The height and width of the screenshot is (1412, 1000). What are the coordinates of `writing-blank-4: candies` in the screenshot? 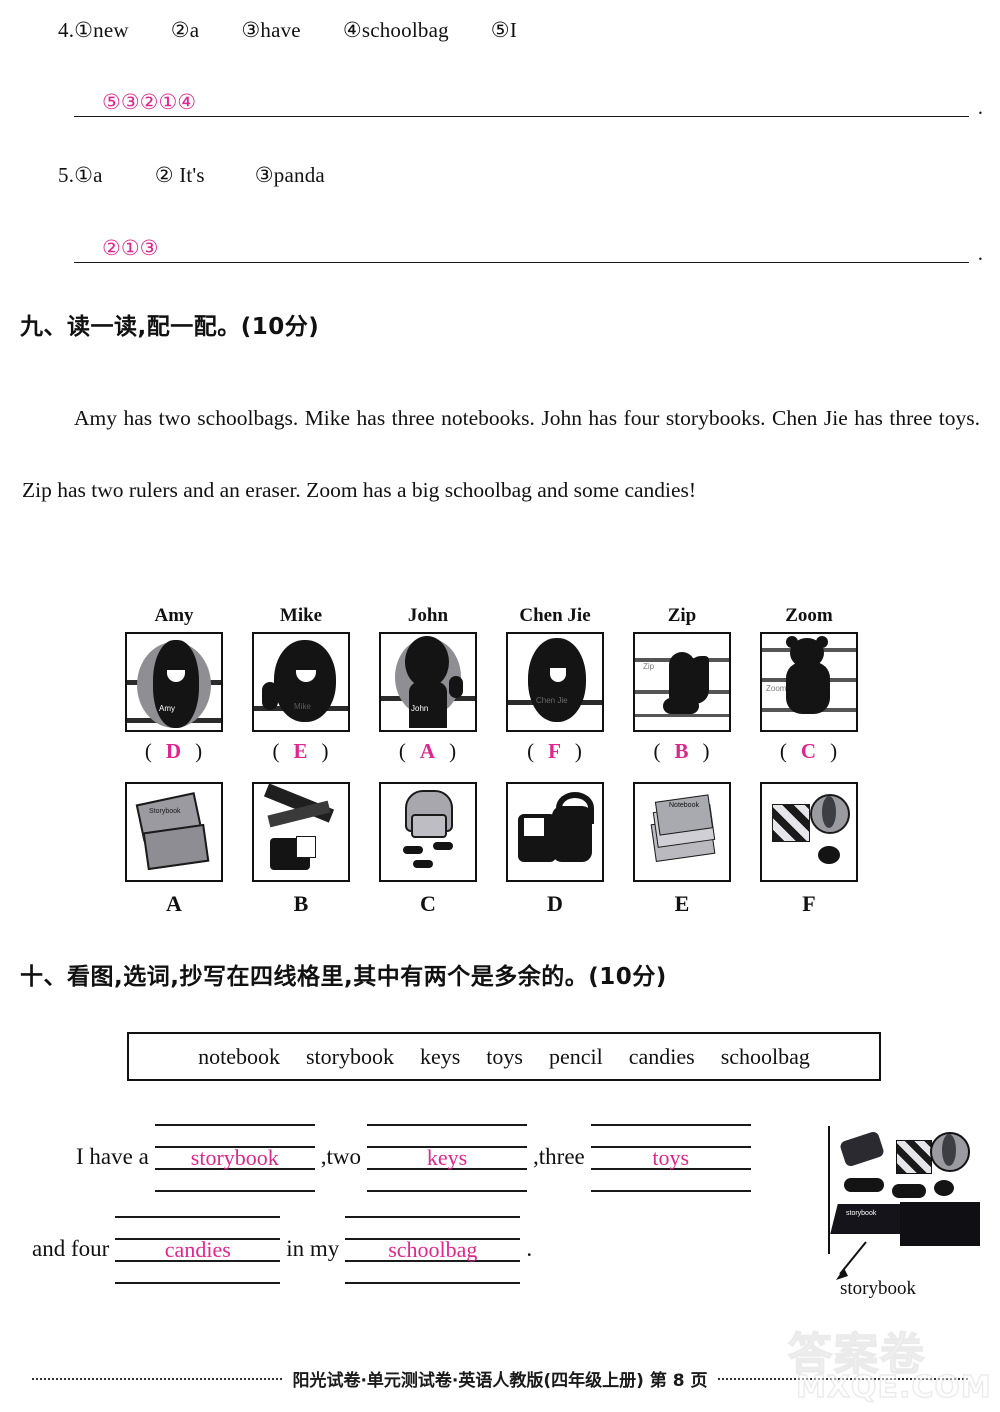 It's located at (198, 1249).